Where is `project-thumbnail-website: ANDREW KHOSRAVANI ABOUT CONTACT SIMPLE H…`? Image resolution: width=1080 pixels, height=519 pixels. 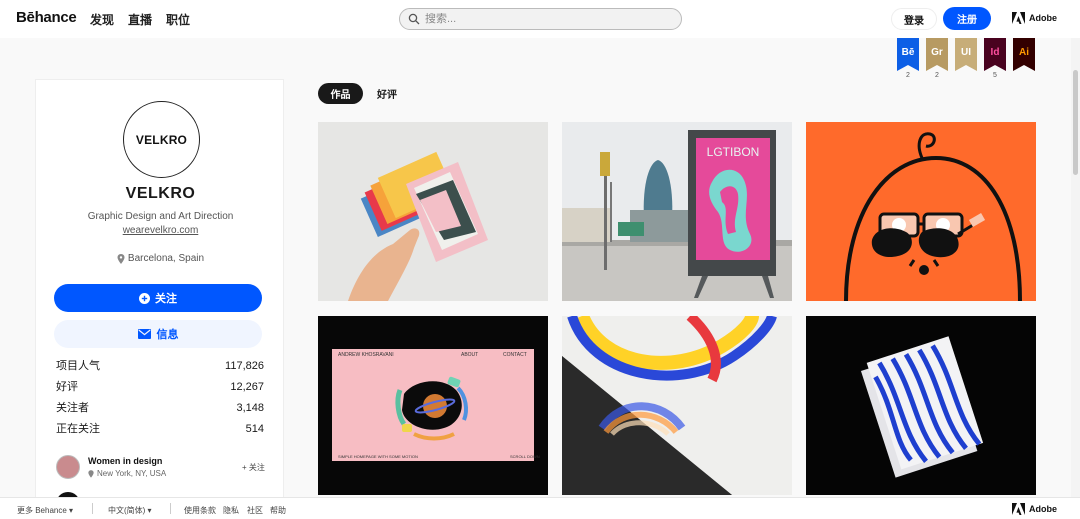
project-thumbnail-website: ANDREW KHOSRAVANI ABOUT CONTACT SIMPLE H… is located at coordinates (433, 405).